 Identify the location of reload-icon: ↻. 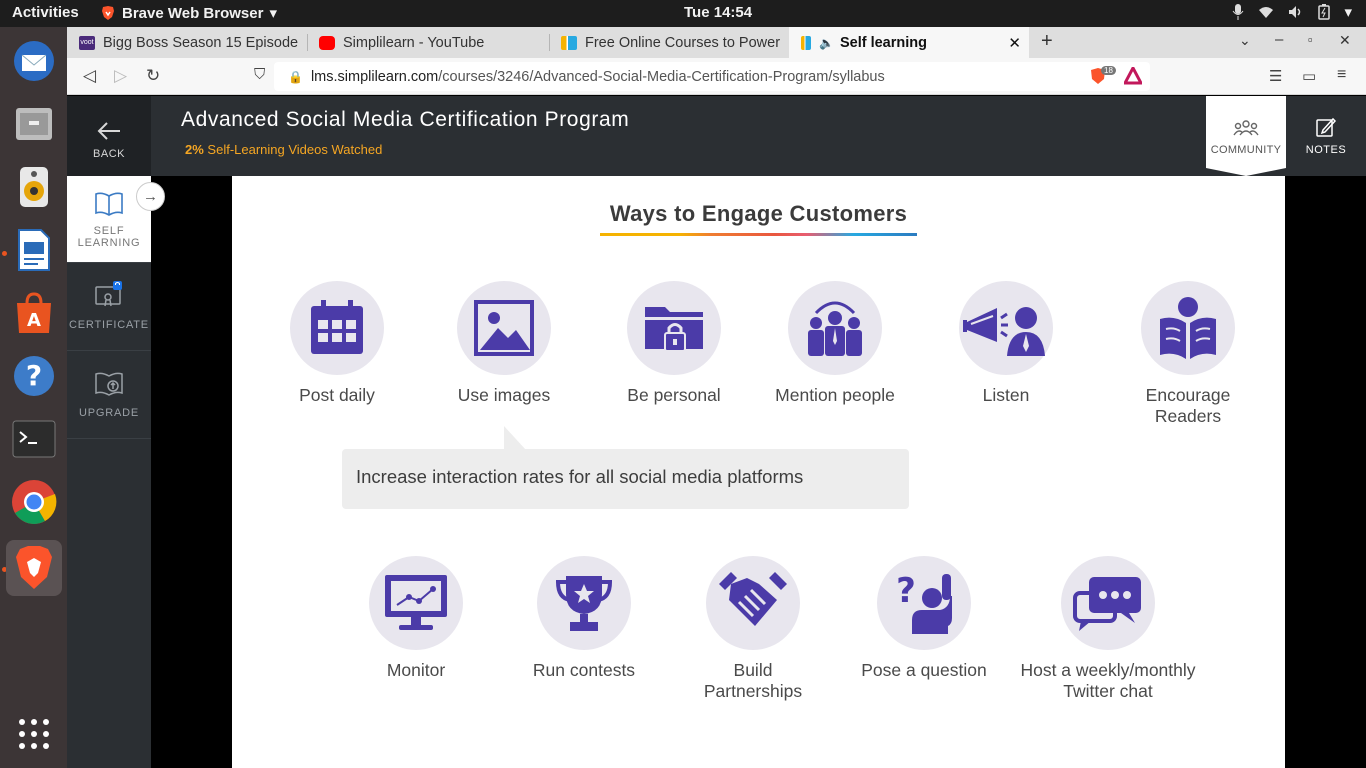
(153, 76).